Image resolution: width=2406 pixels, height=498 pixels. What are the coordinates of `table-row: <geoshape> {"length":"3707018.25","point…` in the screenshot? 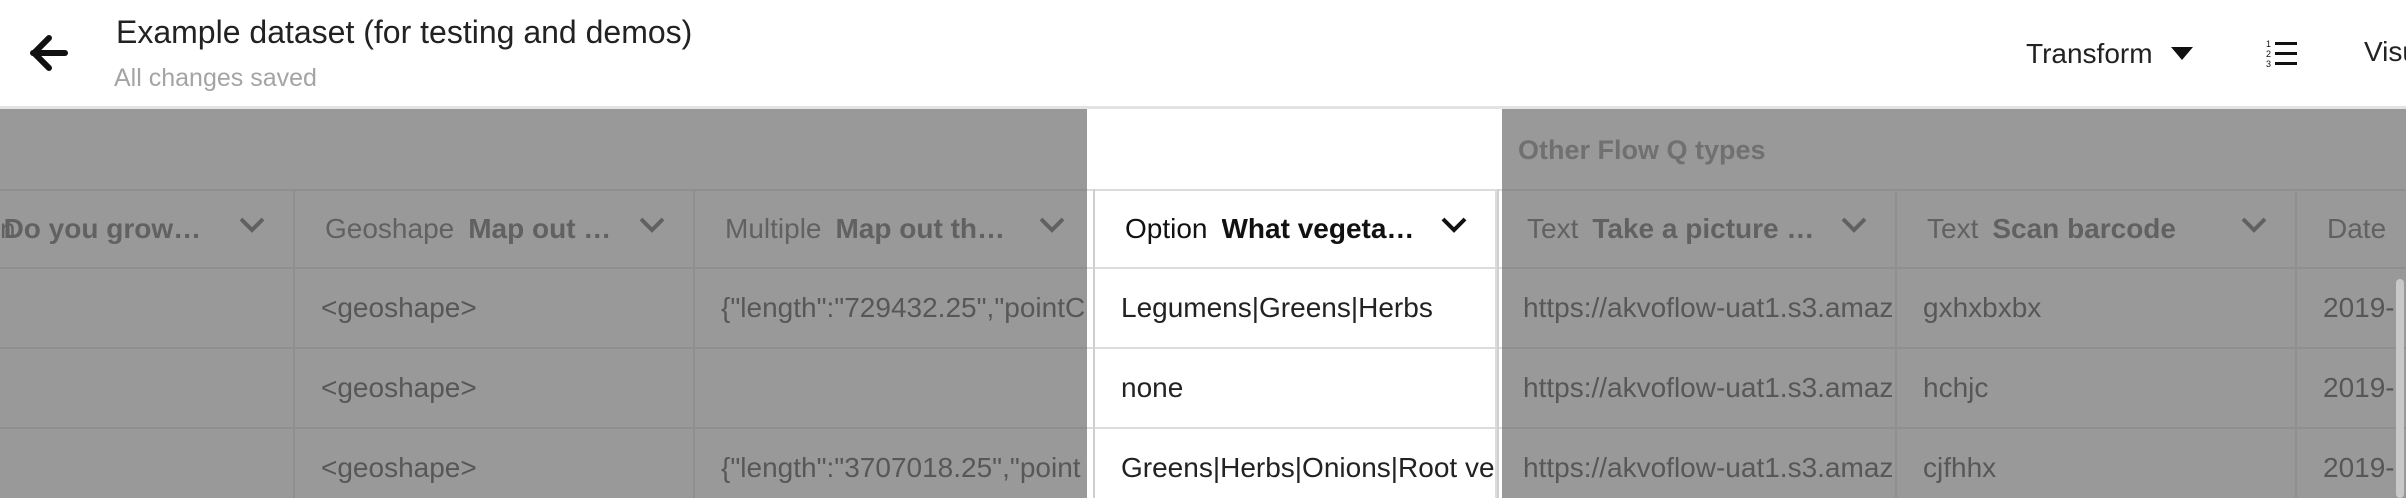 It's located at (1203, 463).